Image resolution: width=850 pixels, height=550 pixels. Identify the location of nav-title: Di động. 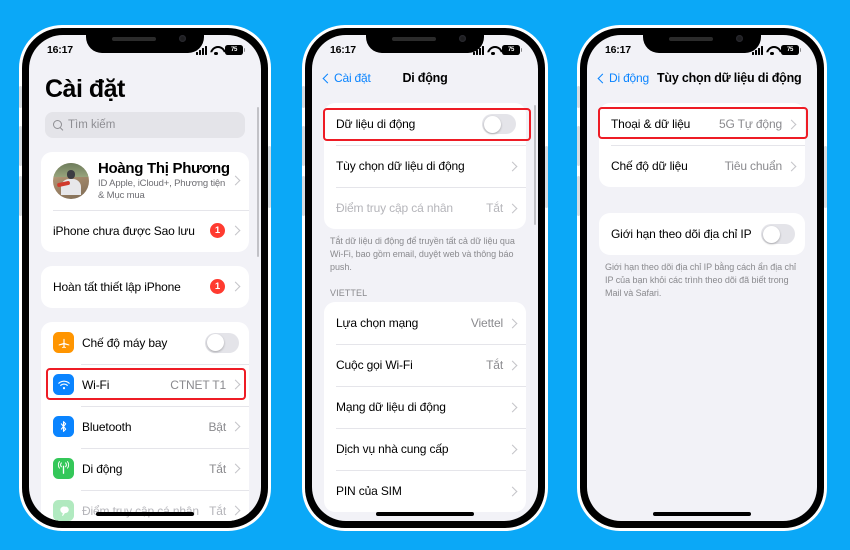
(425, 78).